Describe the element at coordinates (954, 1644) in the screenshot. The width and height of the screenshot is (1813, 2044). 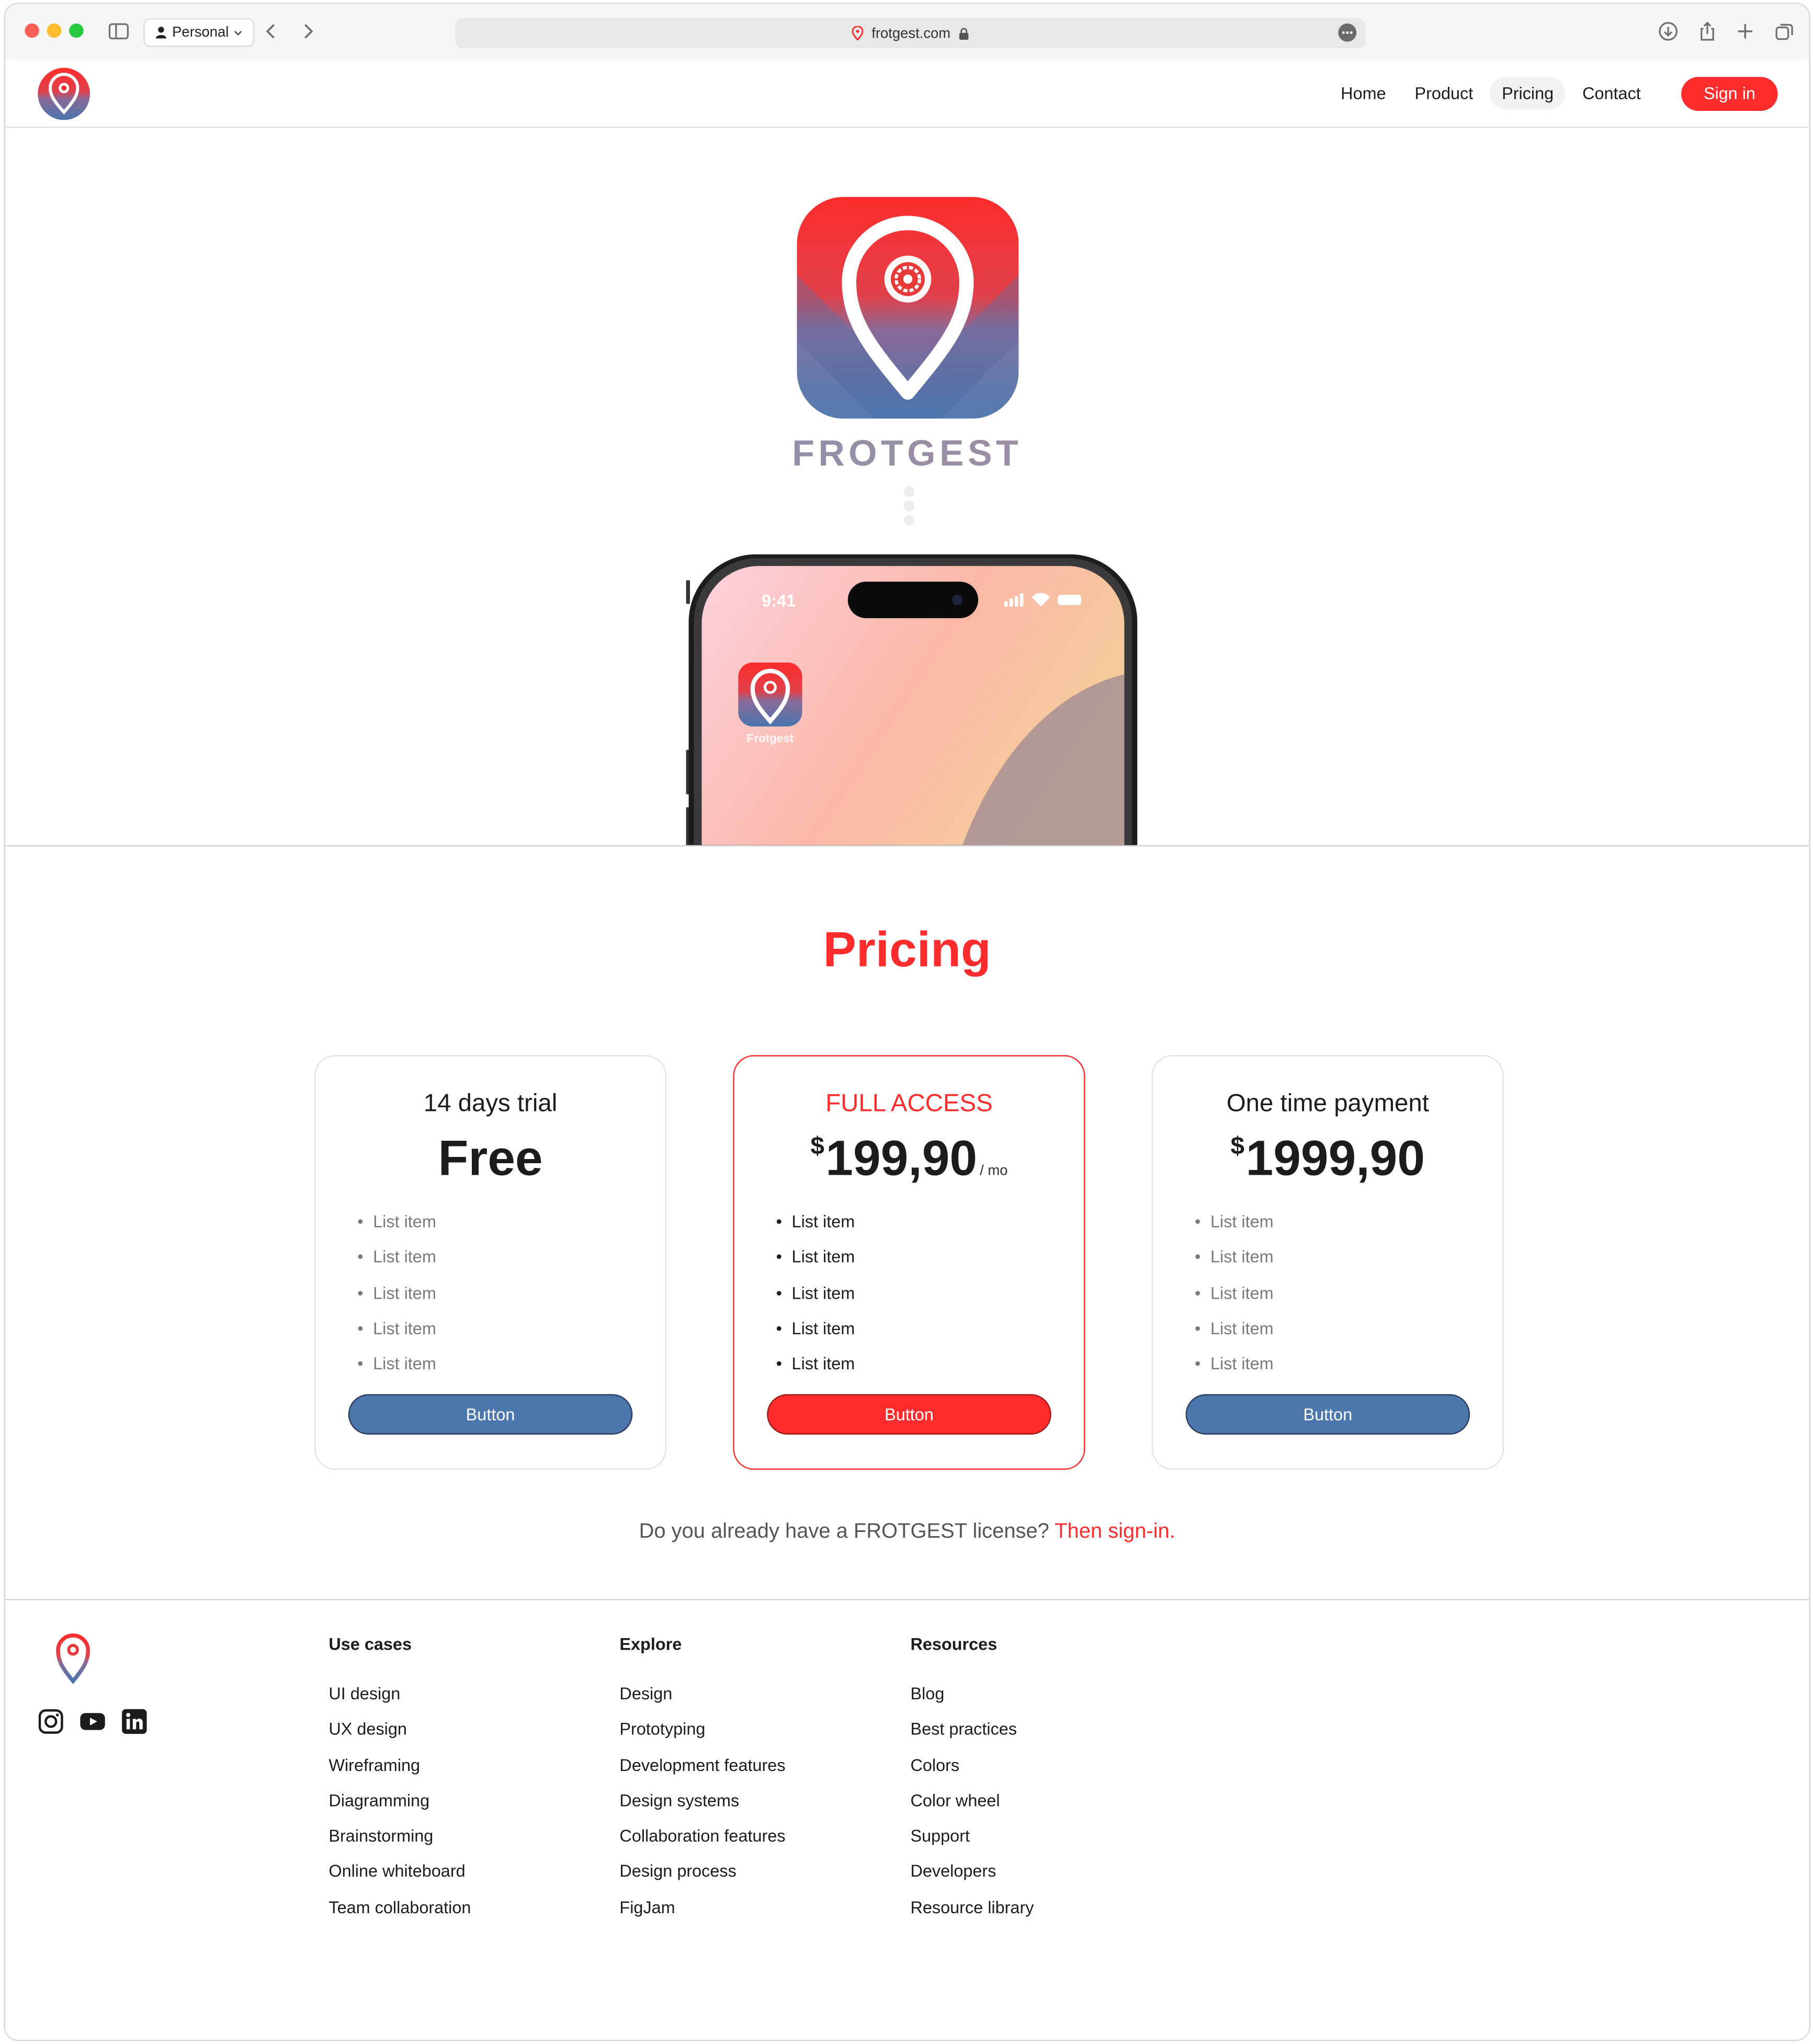
I see `footer-column-title: Resources` at that location.